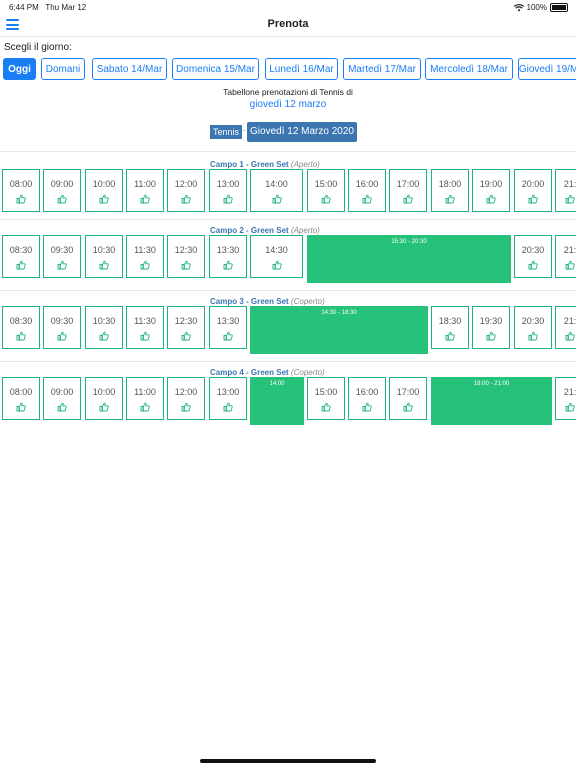  I want to click on booked-slot: 14:30 - 18:30, so click(339, 330).